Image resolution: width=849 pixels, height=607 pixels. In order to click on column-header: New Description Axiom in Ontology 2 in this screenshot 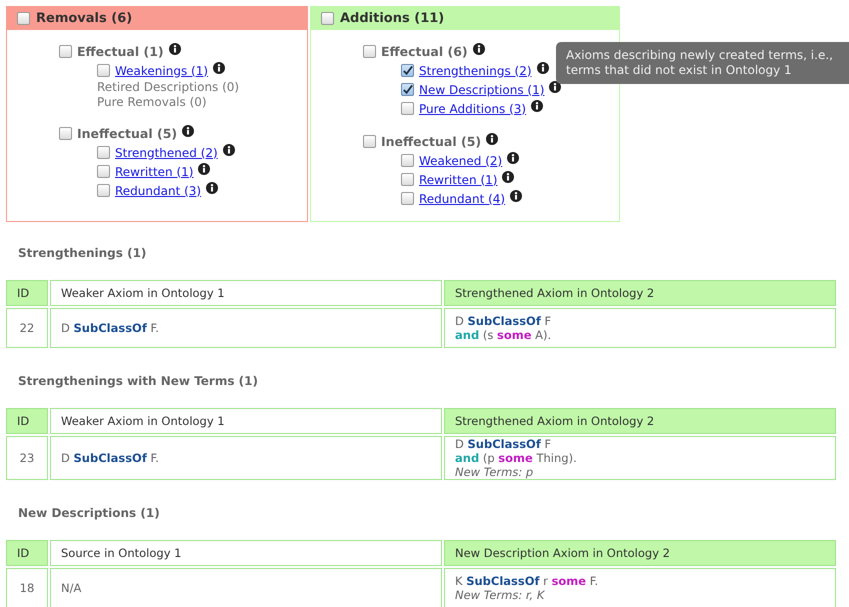, I will do `click(640, 553)`.